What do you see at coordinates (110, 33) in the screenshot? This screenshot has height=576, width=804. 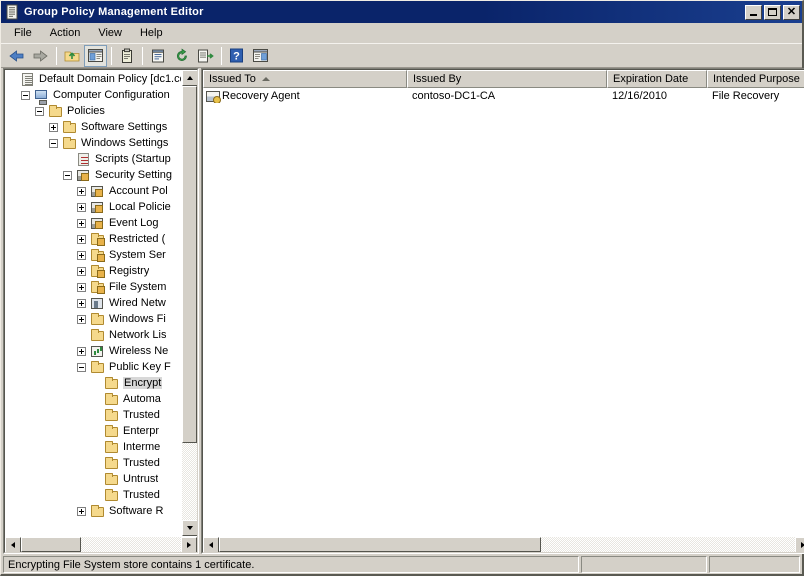 I see `menu-item-view: View` at bounding box center [110, 33].